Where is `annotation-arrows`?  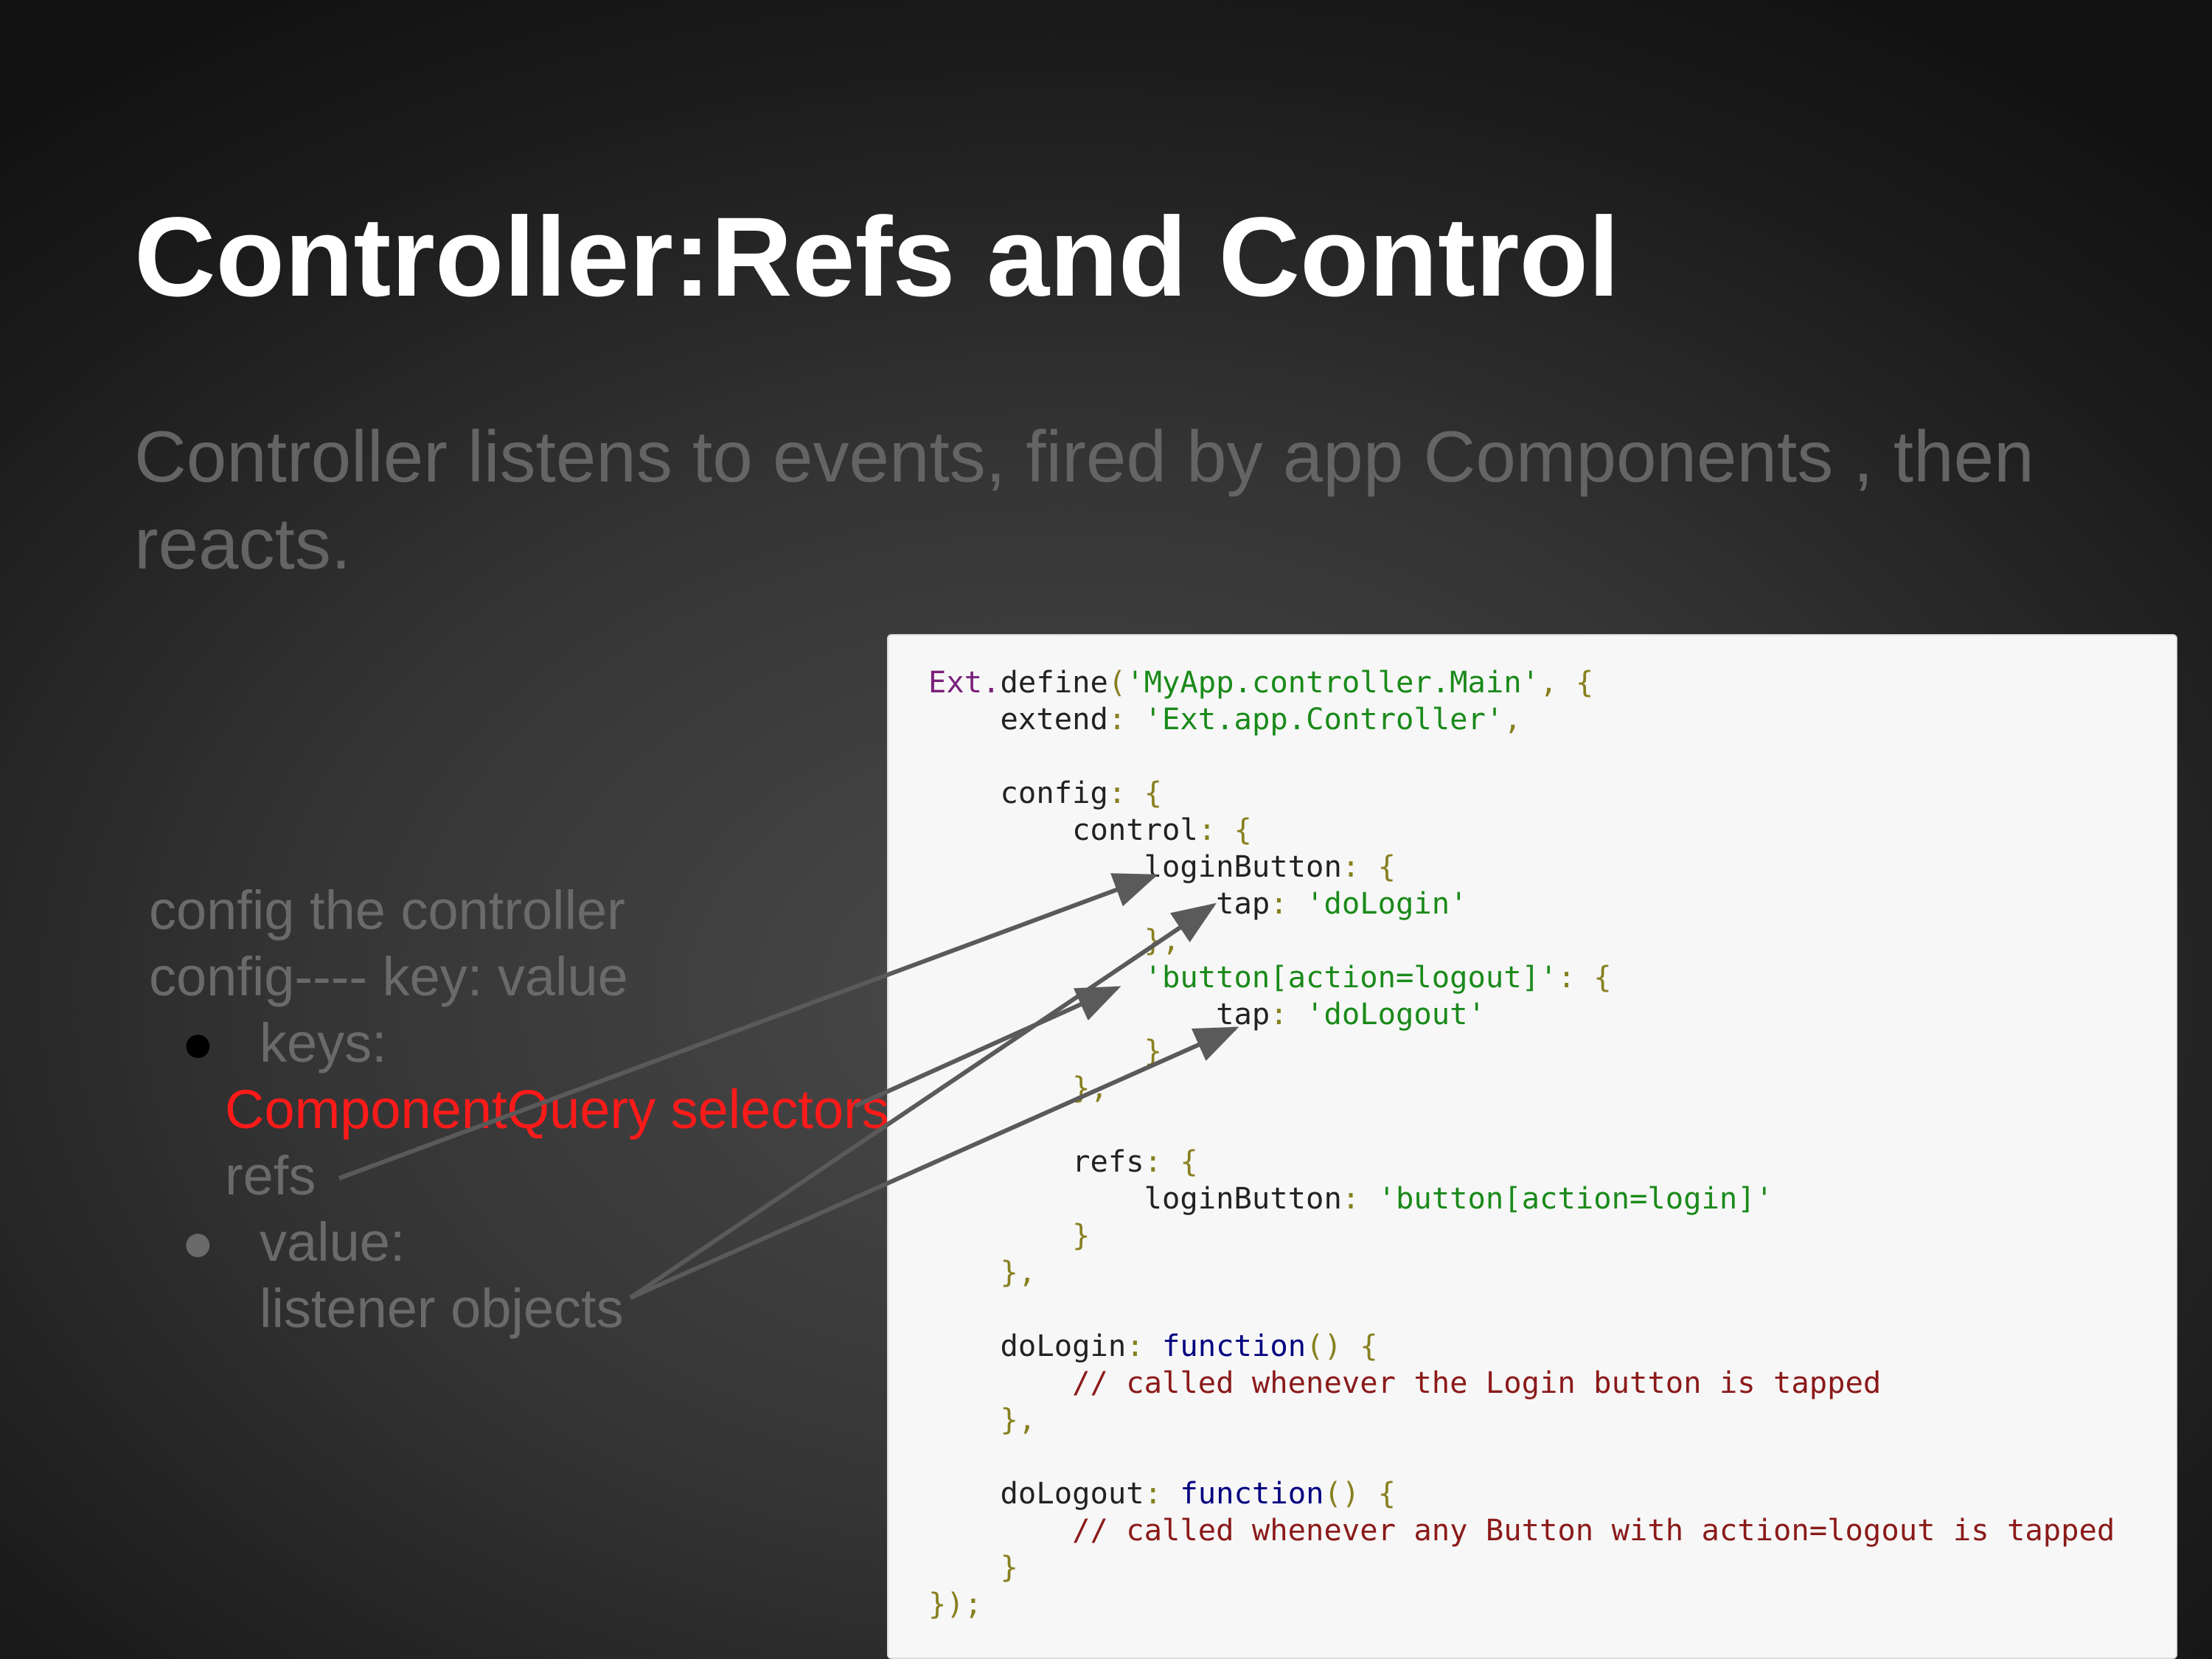 annotation-arrows is located at coordinates (788, 1086).